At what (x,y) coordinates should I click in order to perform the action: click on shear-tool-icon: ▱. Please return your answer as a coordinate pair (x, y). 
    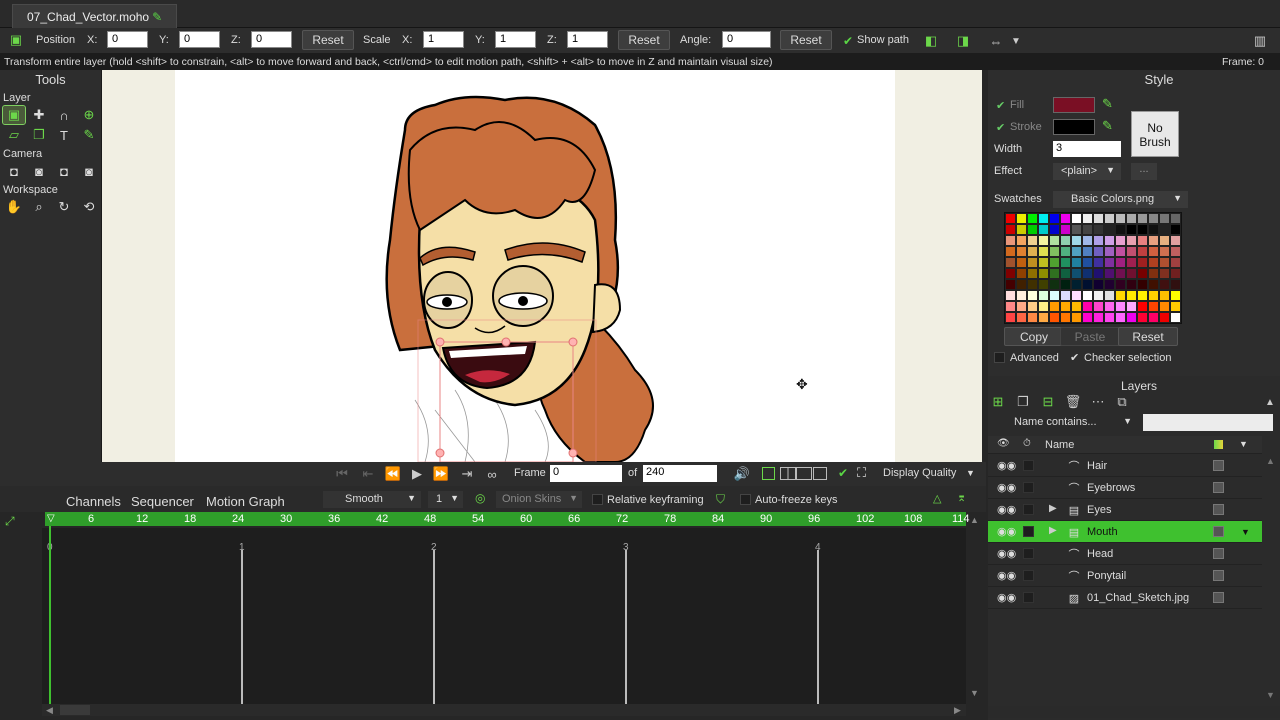
    Looking at the image, I should click on (14, 135).